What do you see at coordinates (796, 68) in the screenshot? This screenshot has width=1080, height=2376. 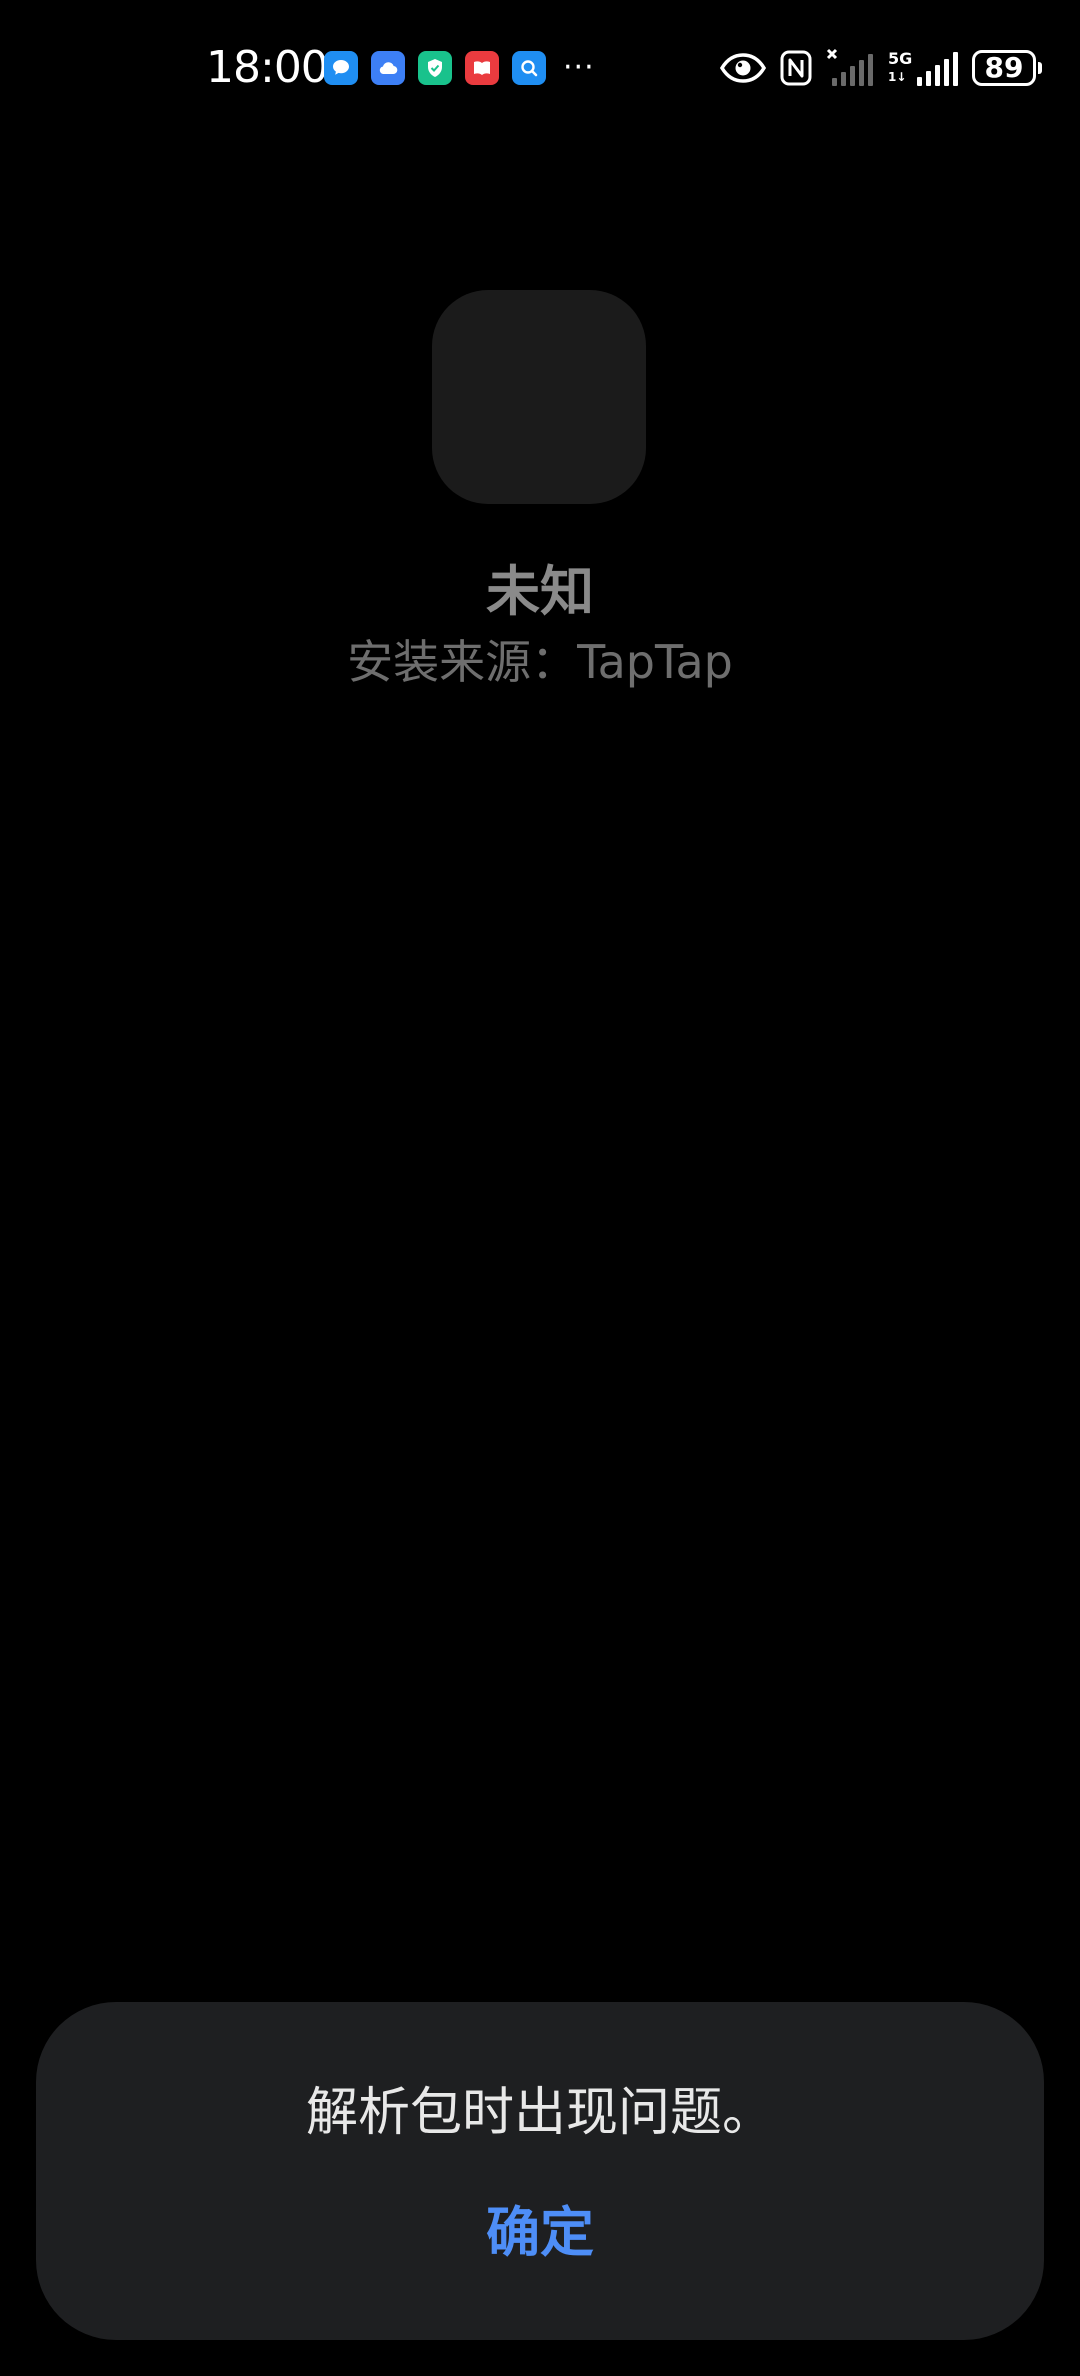 I see `nfc-icon` at bounding box center [796, 68].